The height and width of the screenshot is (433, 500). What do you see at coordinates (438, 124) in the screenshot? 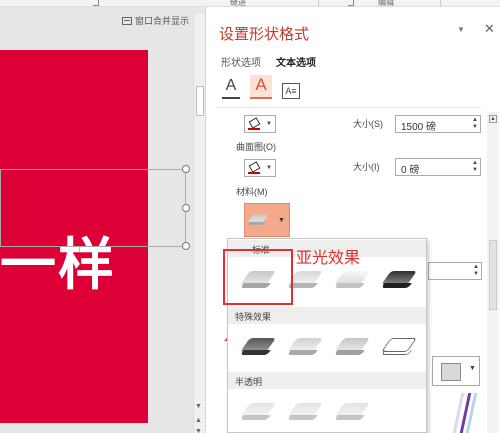
I see `depth-size-input: 1500 磅 ▲ ▼` at bounding box center [438, 124].